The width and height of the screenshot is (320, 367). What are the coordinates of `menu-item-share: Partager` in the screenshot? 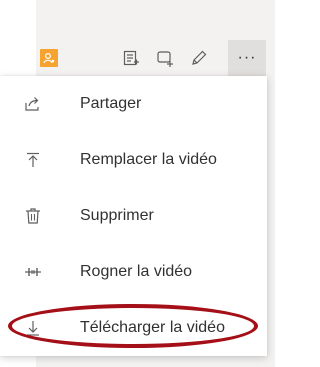 It's located at (133, 104).